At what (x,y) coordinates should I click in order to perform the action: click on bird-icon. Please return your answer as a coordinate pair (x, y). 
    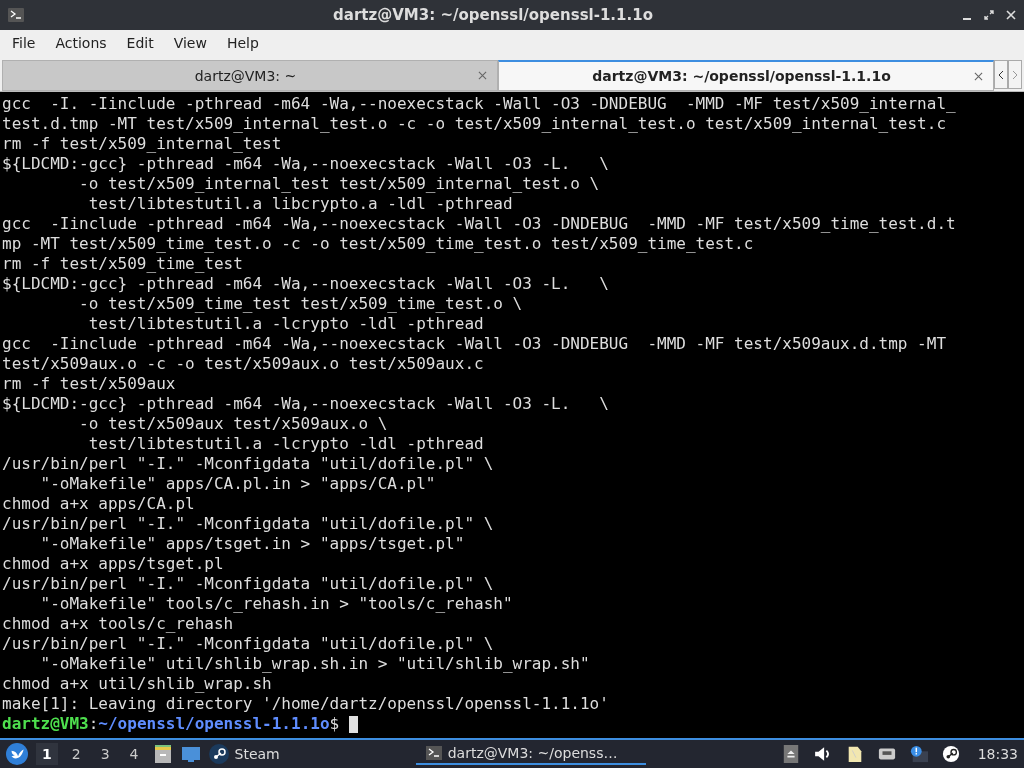
    Looking at the image, I should click on (17, 754).